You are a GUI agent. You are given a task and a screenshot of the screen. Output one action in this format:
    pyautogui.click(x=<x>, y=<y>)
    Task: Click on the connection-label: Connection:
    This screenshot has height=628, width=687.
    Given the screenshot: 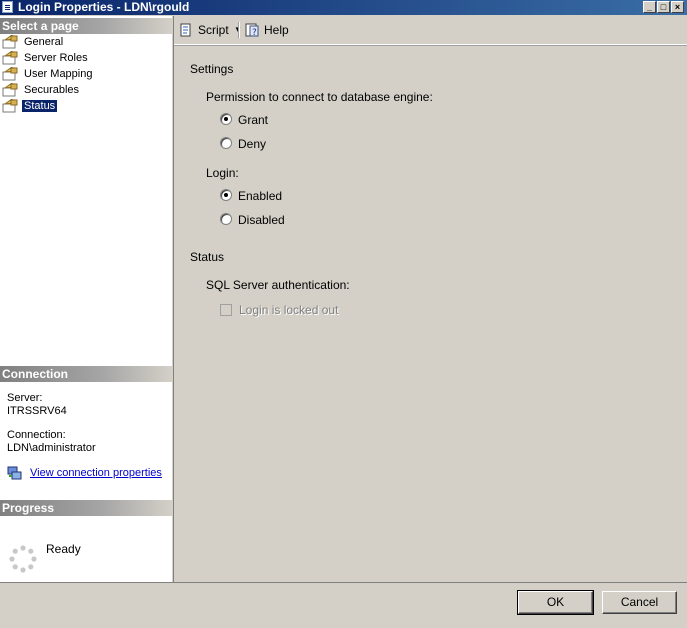 What is the action you would take?
    pyautogui.click(x=36, y=435)
    